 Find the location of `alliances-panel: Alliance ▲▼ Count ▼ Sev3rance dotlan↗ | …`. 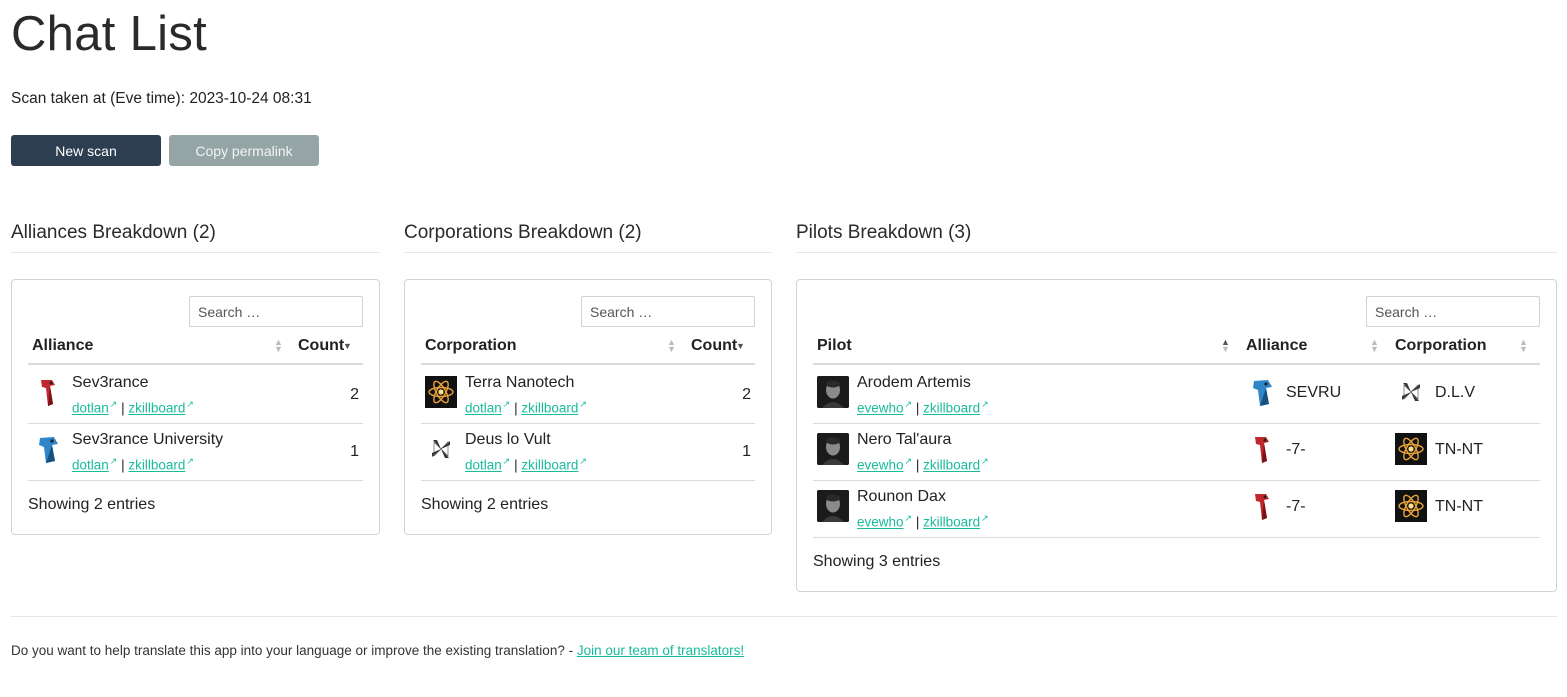

alliances-panel: Alliance ▲▼ Count ▼ Sev3rance dotlan↗ | … is located at coordinates (195, 407).